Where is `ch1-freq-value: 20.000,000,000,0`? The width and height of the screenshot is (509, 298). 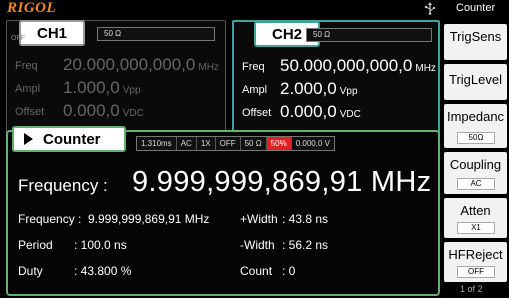 ch1-freq-value: 20.000,000,000,0 is located at coordinates (129, 64).